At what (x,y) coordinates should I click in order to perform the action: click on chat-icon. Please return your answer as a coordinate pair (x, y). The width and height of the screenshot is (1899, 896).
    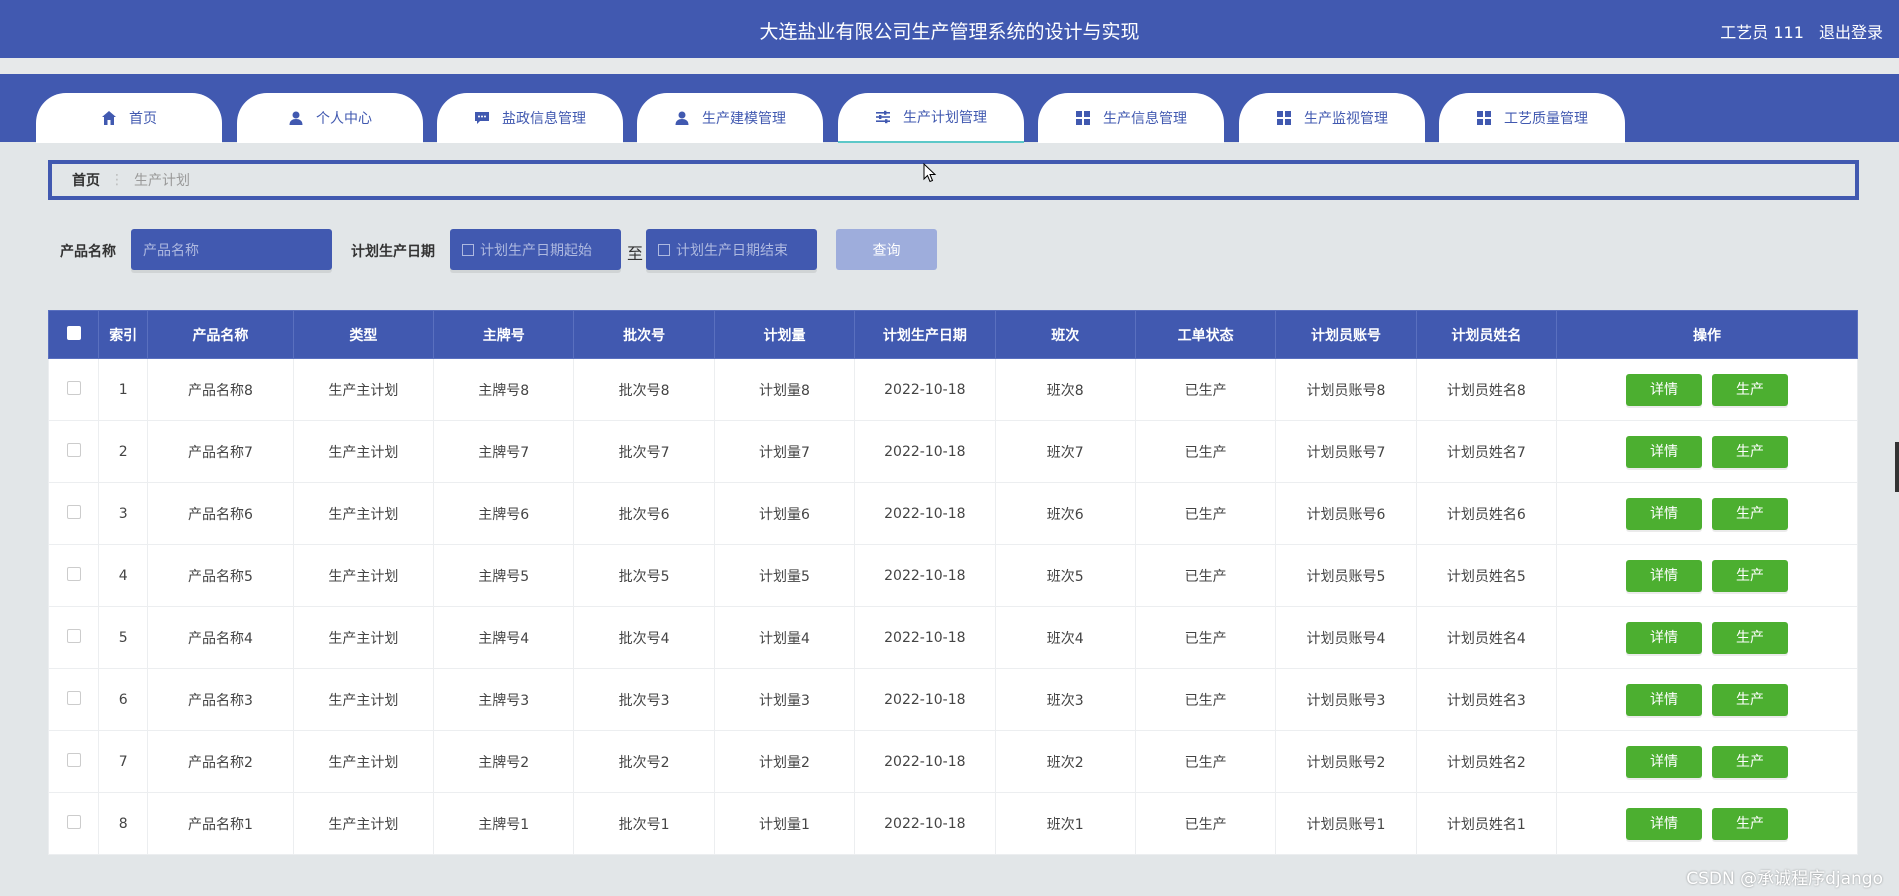
    Looking at the image, I should click on (482, 118).